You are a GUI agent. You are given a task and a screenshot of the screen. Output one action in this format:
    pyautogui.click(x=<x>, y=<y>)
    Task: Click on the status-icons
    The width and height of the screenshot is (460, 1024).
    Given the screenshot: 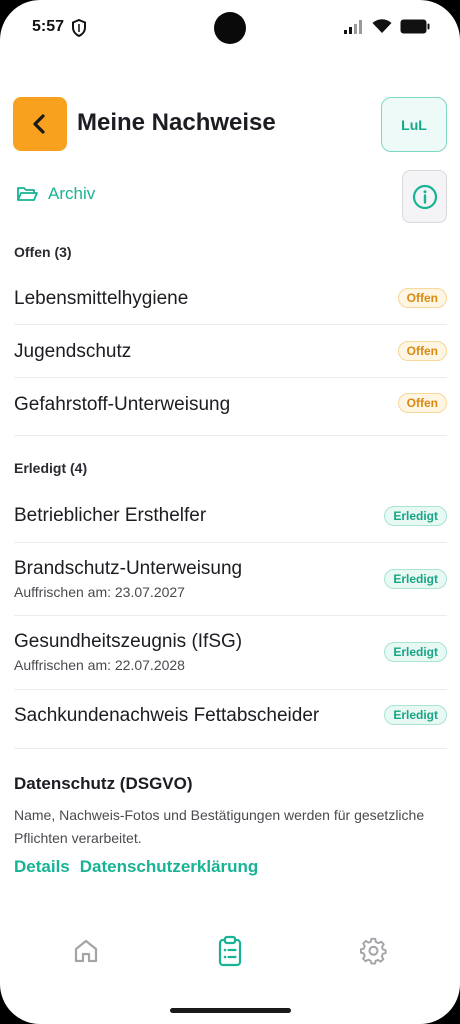 What is the action you would take?
    pyautogui.click(x=387, y=26)
    